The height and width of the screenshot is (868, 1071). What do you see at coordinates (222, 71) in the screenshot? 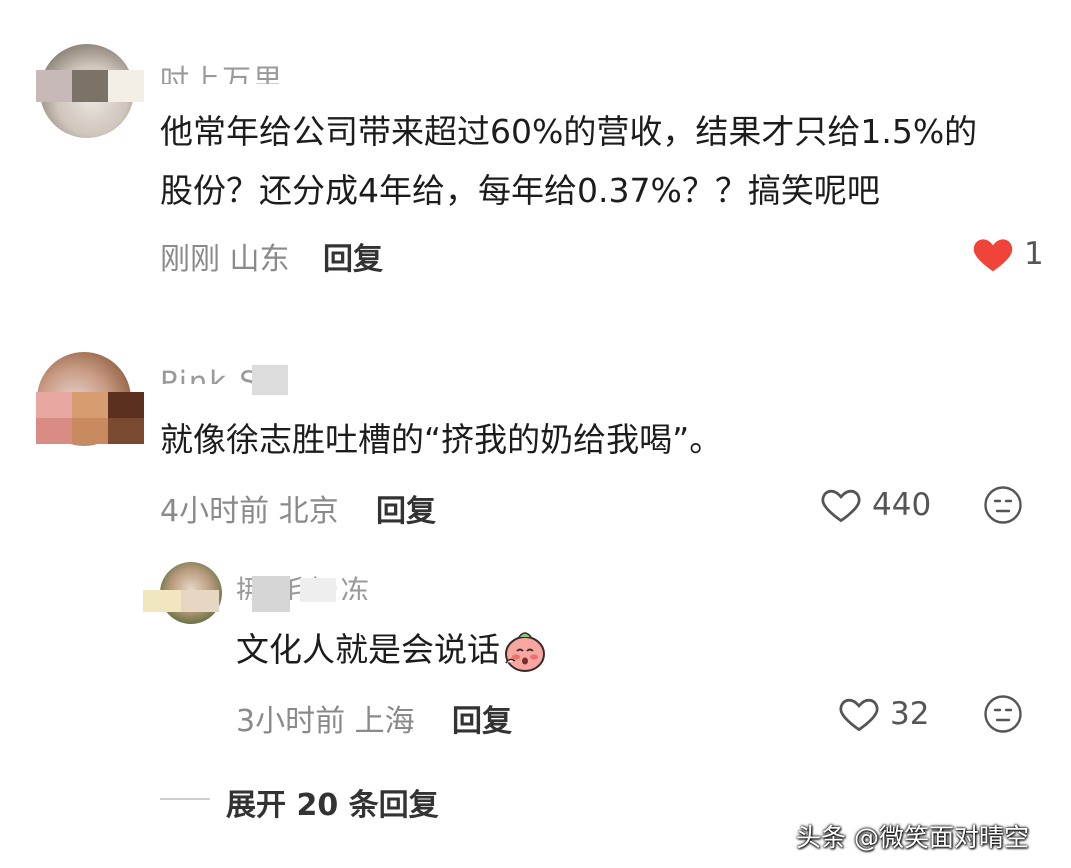
I see `username: 吋上万里` at bounding box center [222, 71].